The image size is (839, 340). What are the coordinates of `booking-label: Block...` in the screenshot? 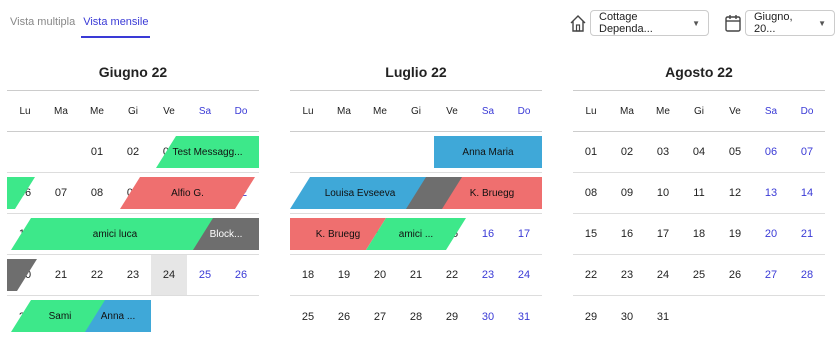 It's located at (226, 234).